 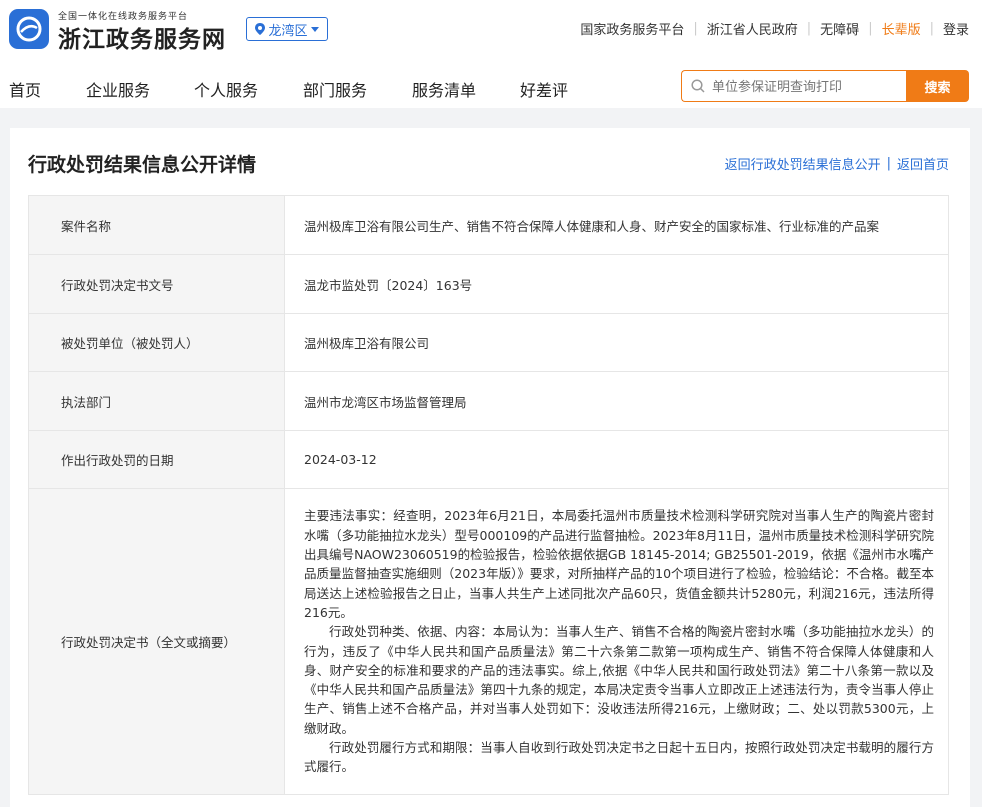 I want to click on search-bar: 搜索, so click(x=825, y=86).